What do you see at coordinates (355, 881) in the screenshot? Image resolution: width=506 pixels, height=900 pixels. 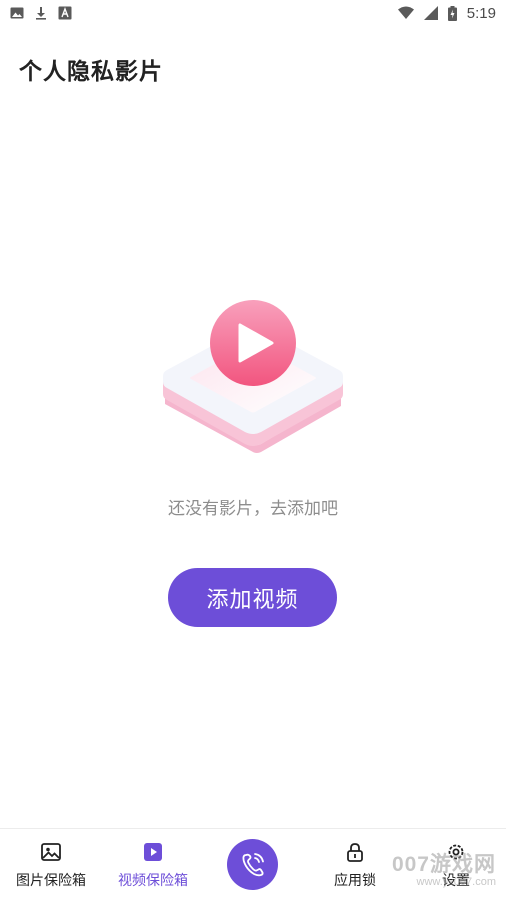 I see `nav-label-app-lock: 应用锁` at bounding box center [355, 881].